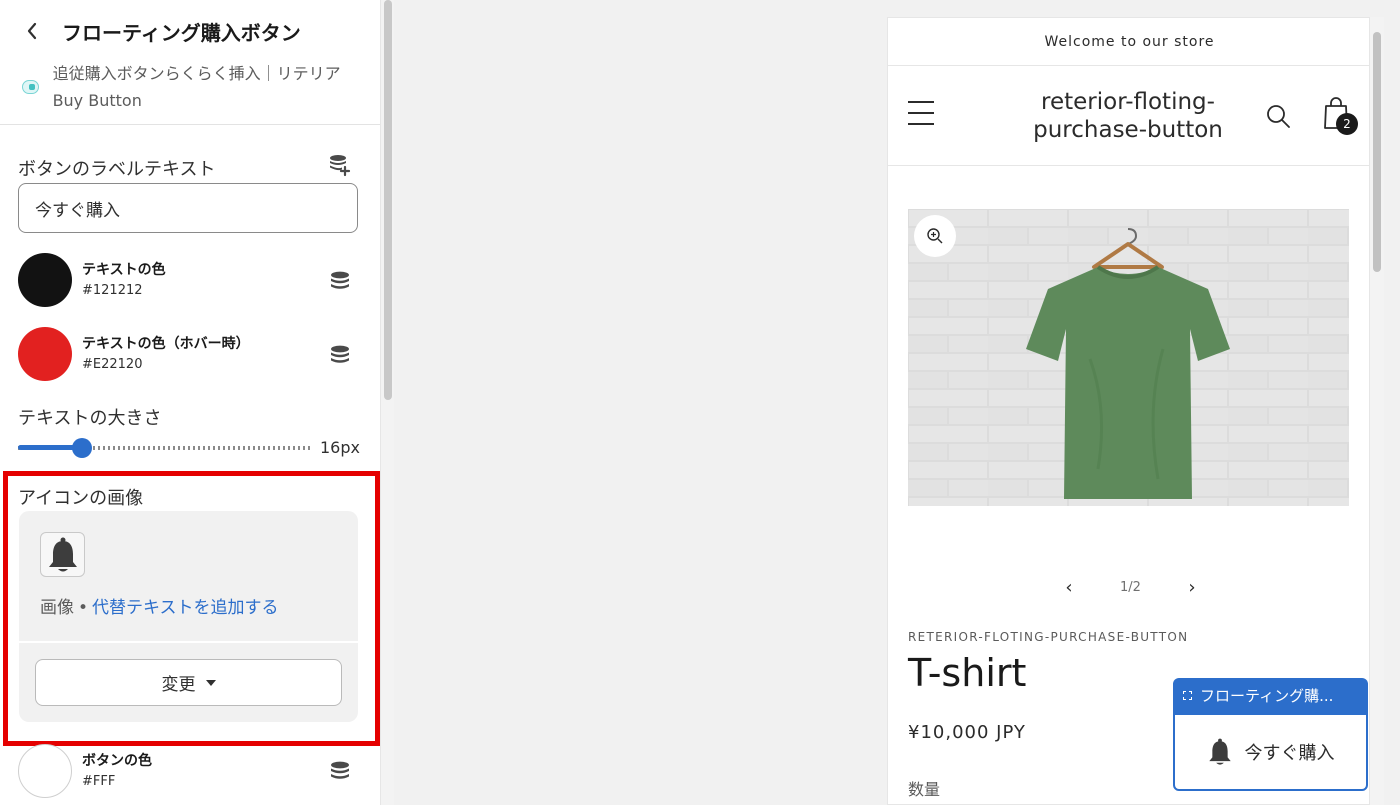  Describe the element at coordinates (117, 169) in the screenshot. I see `label-text-heading: ボタンのラベルテキスト` at that location.